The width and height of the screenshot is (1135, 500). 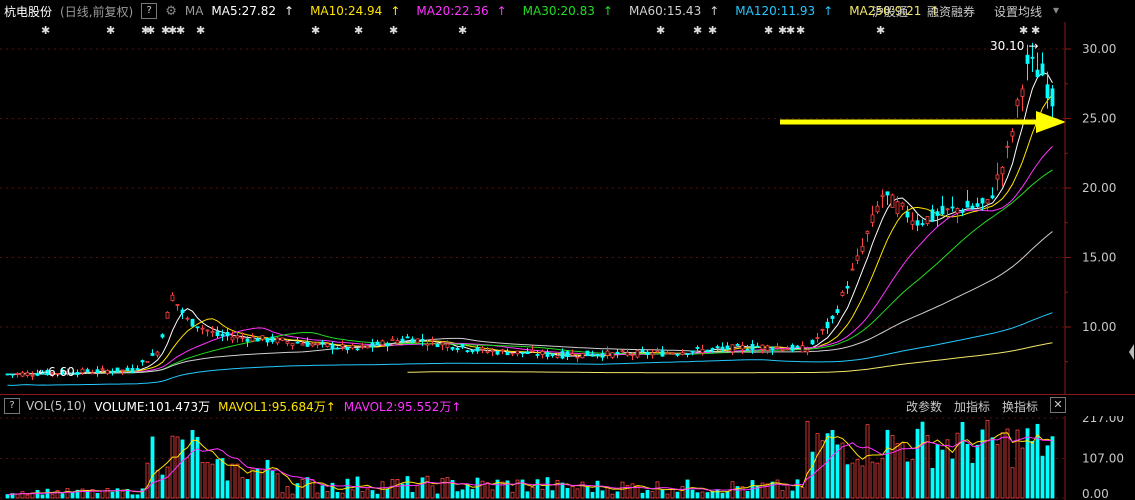 What do you see at coordinates (1018, 11) in the screenshot?
I see `menu-set-ma: 设置均线` at bounding box center [1018, 11].